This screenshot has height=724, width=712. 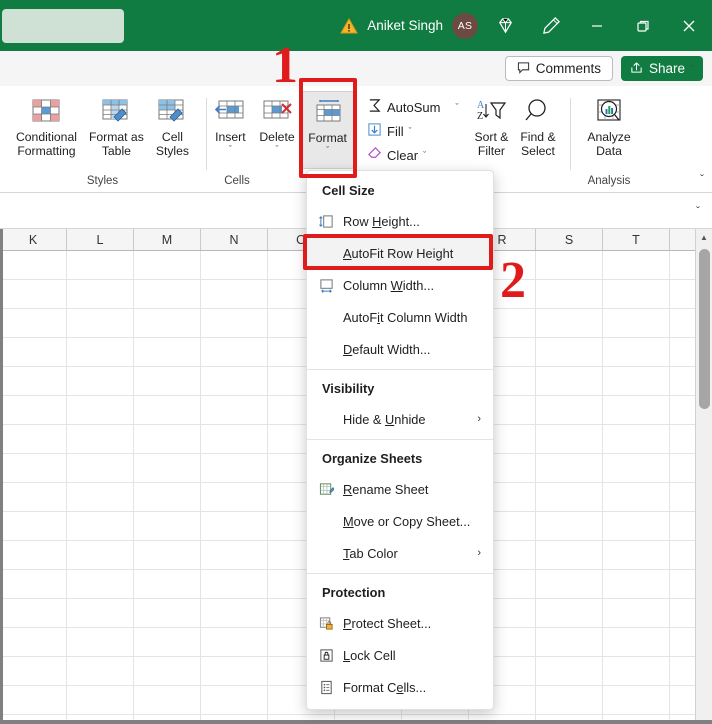 What do you see at coordinates (689, 25) in the screenshot?
I see `close-button` at bounding box center [689, 25].